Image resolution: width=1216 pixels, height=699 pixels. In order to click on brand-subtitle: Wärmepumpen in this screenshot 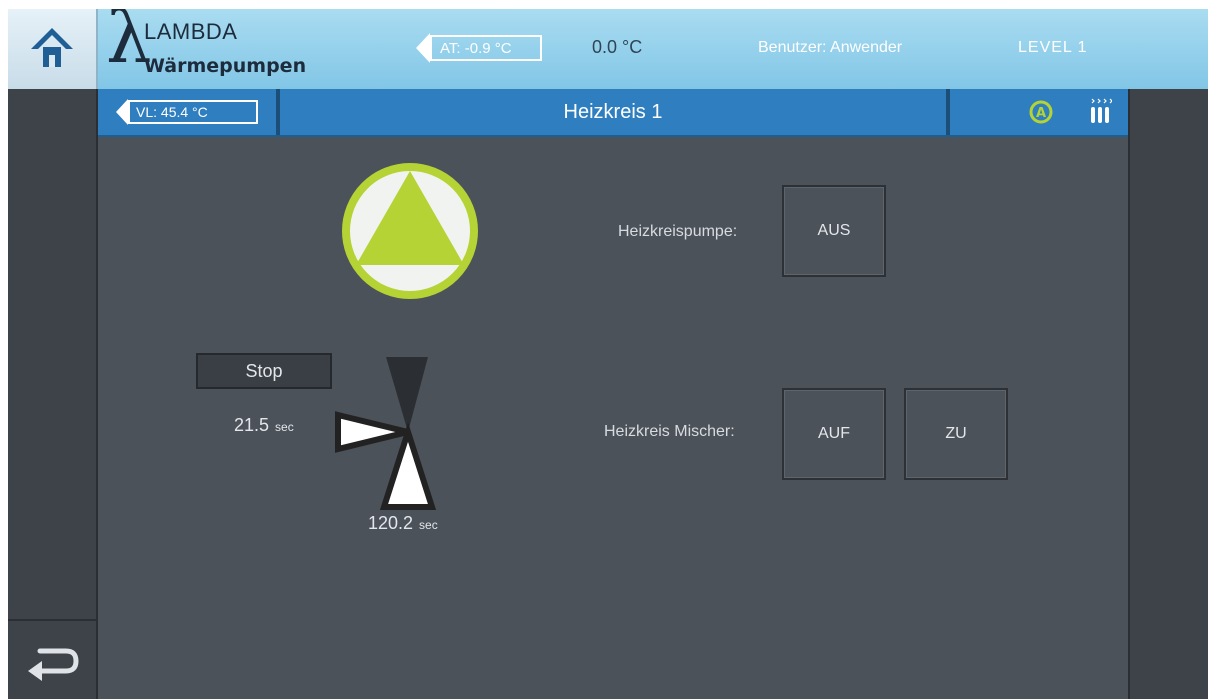, I will do `click(225, 66)`.